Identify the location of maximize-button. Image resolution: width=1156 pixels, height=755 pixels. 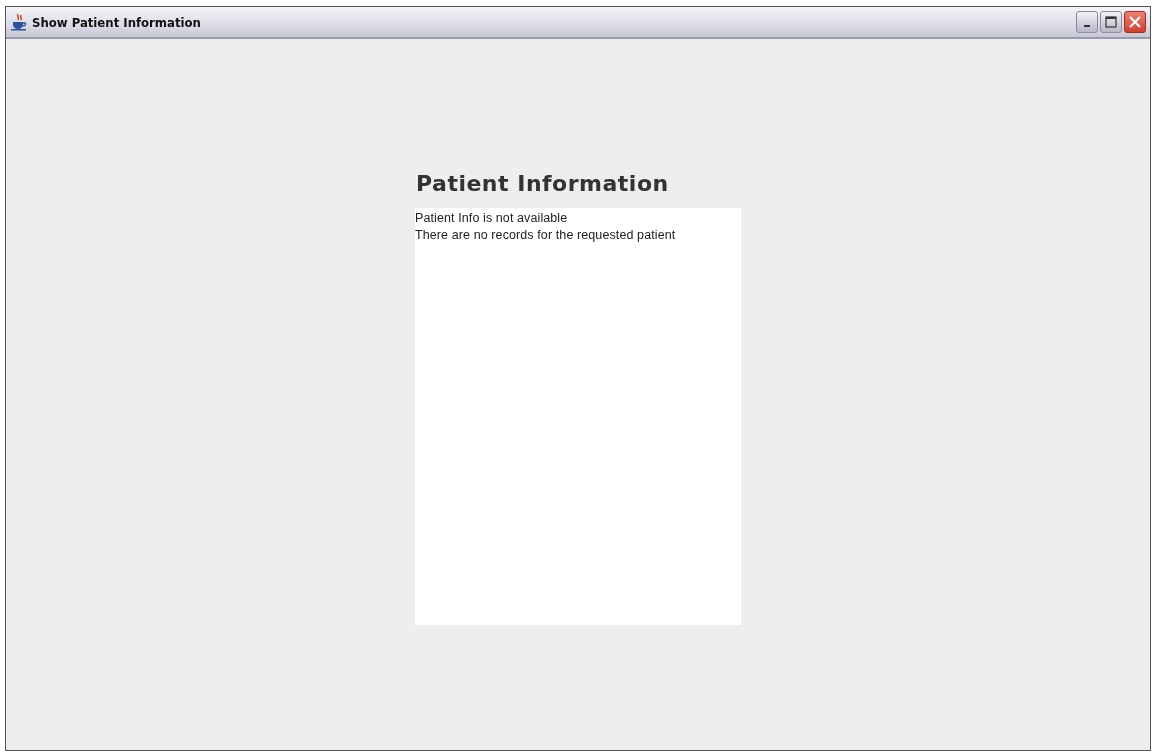
(1111, 22).